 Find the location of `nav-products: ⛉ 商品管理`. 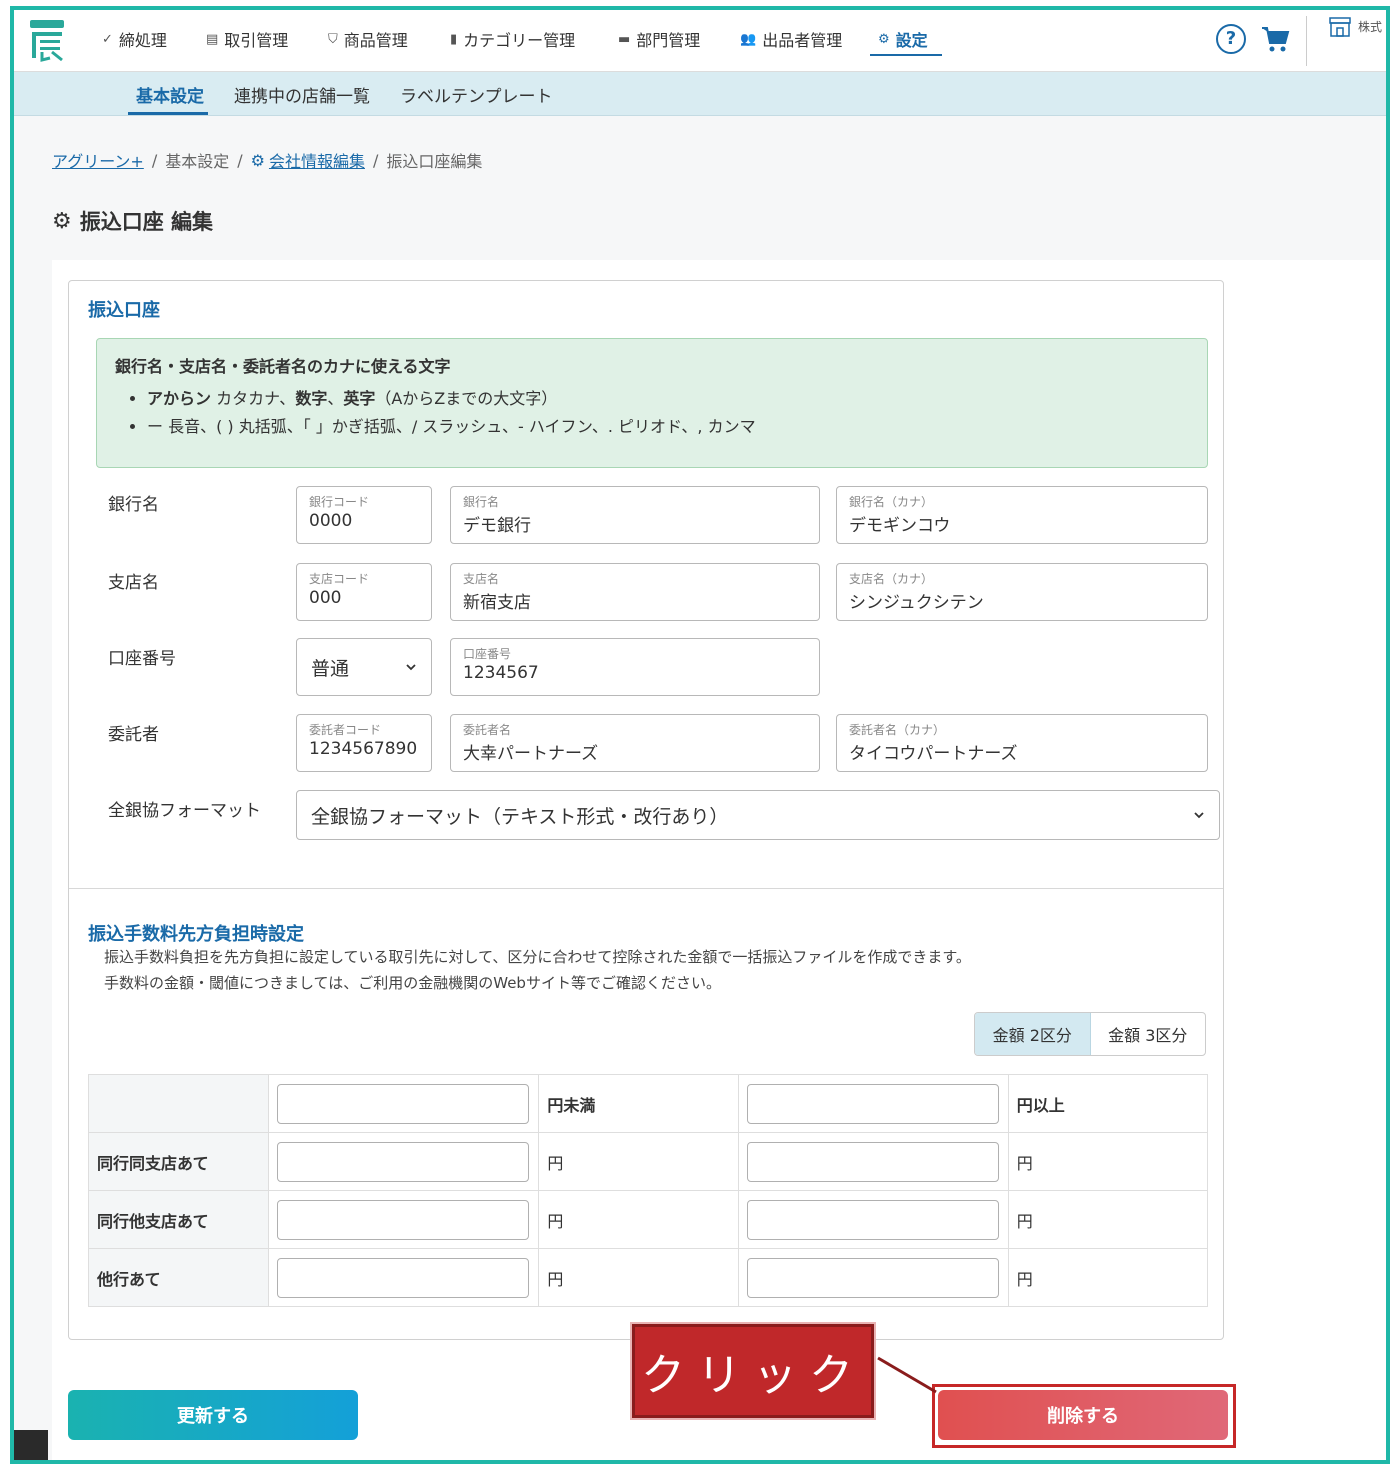

nav-products: ⛉ 商品管理 is located at coordinates (368, 39).